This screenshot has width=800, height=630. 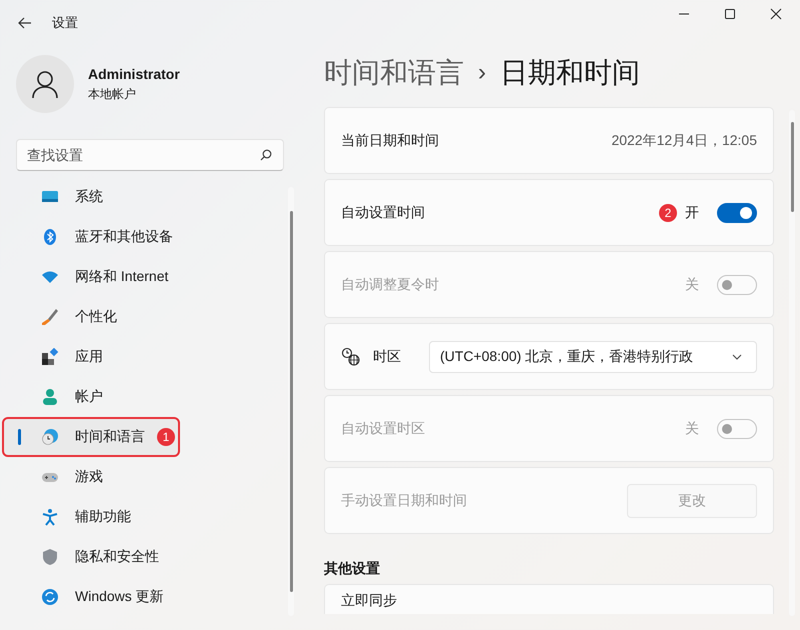 What do you see at coordinates (134, 74) in the screenshot?
I see `user-name: Administrator` at bounding box center [134, 74].